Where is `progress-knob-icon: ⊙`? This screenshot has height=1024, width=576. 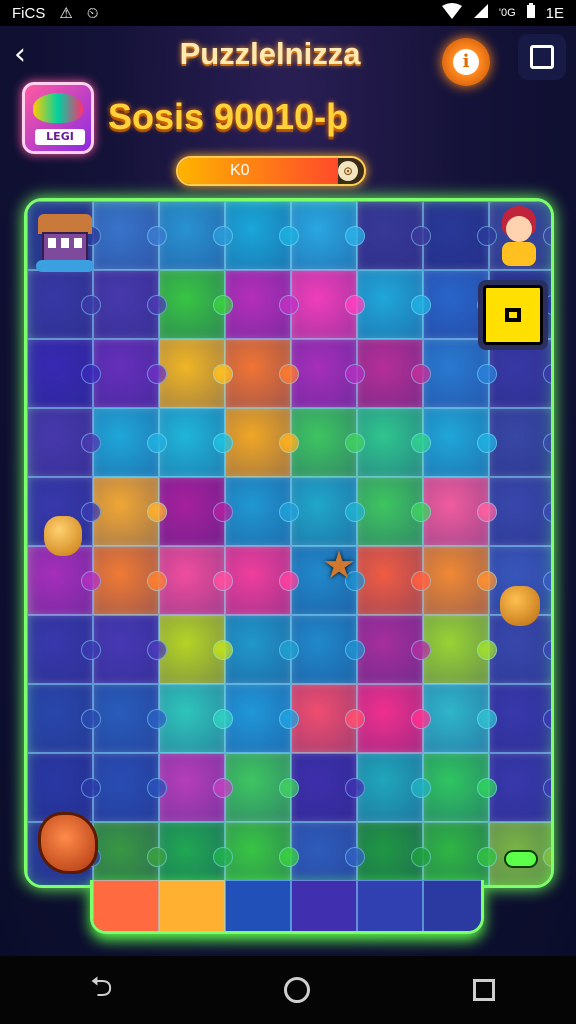 progress-knob-icon: ⊙ is located at coordinates (348, 171).